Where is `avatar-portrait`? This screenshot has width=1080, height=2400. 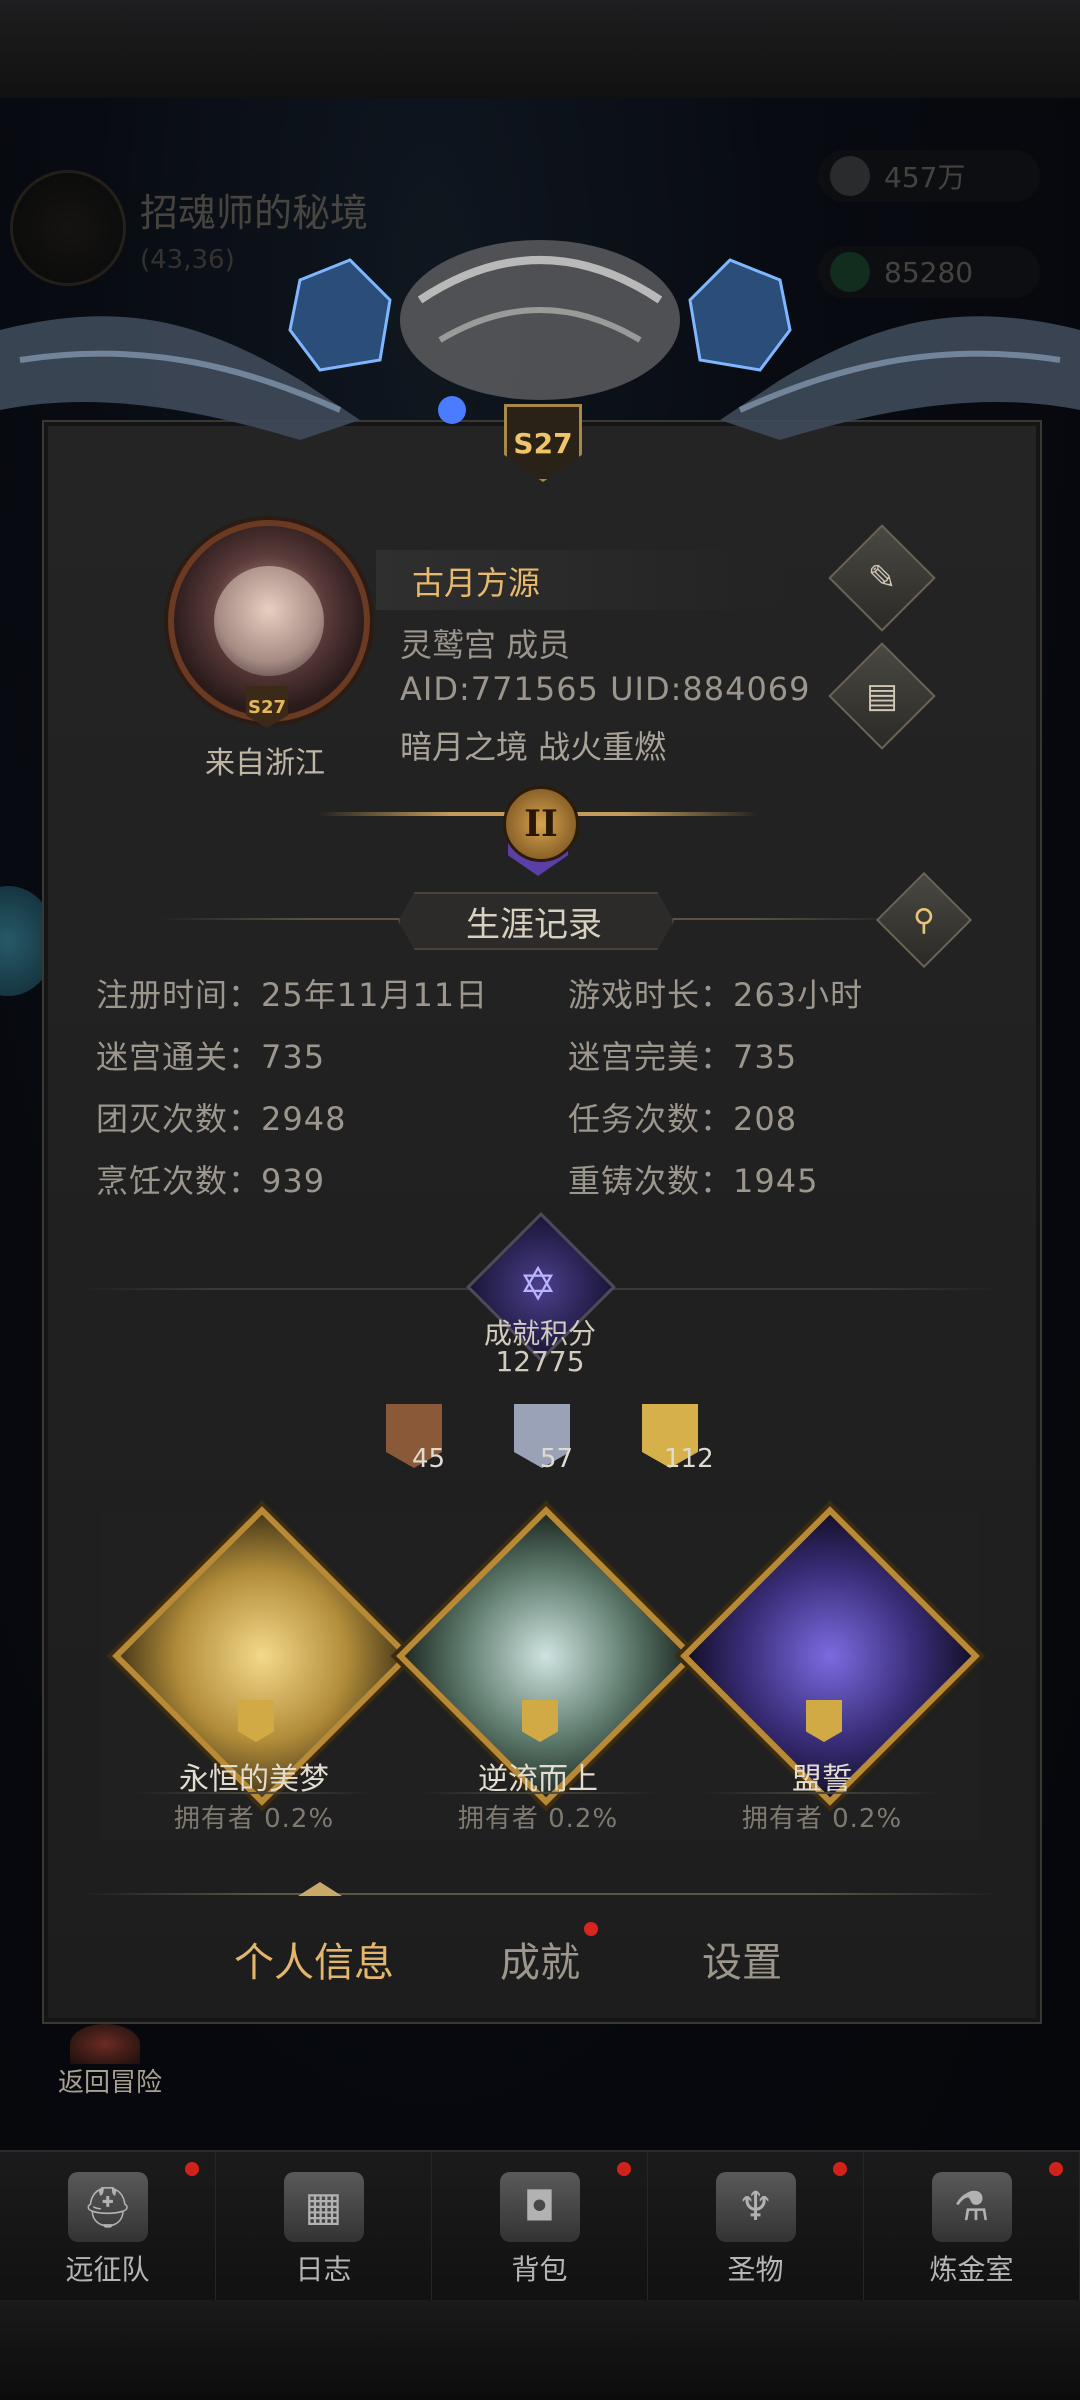
avatar-portrait is located at coordinates (269, 621).